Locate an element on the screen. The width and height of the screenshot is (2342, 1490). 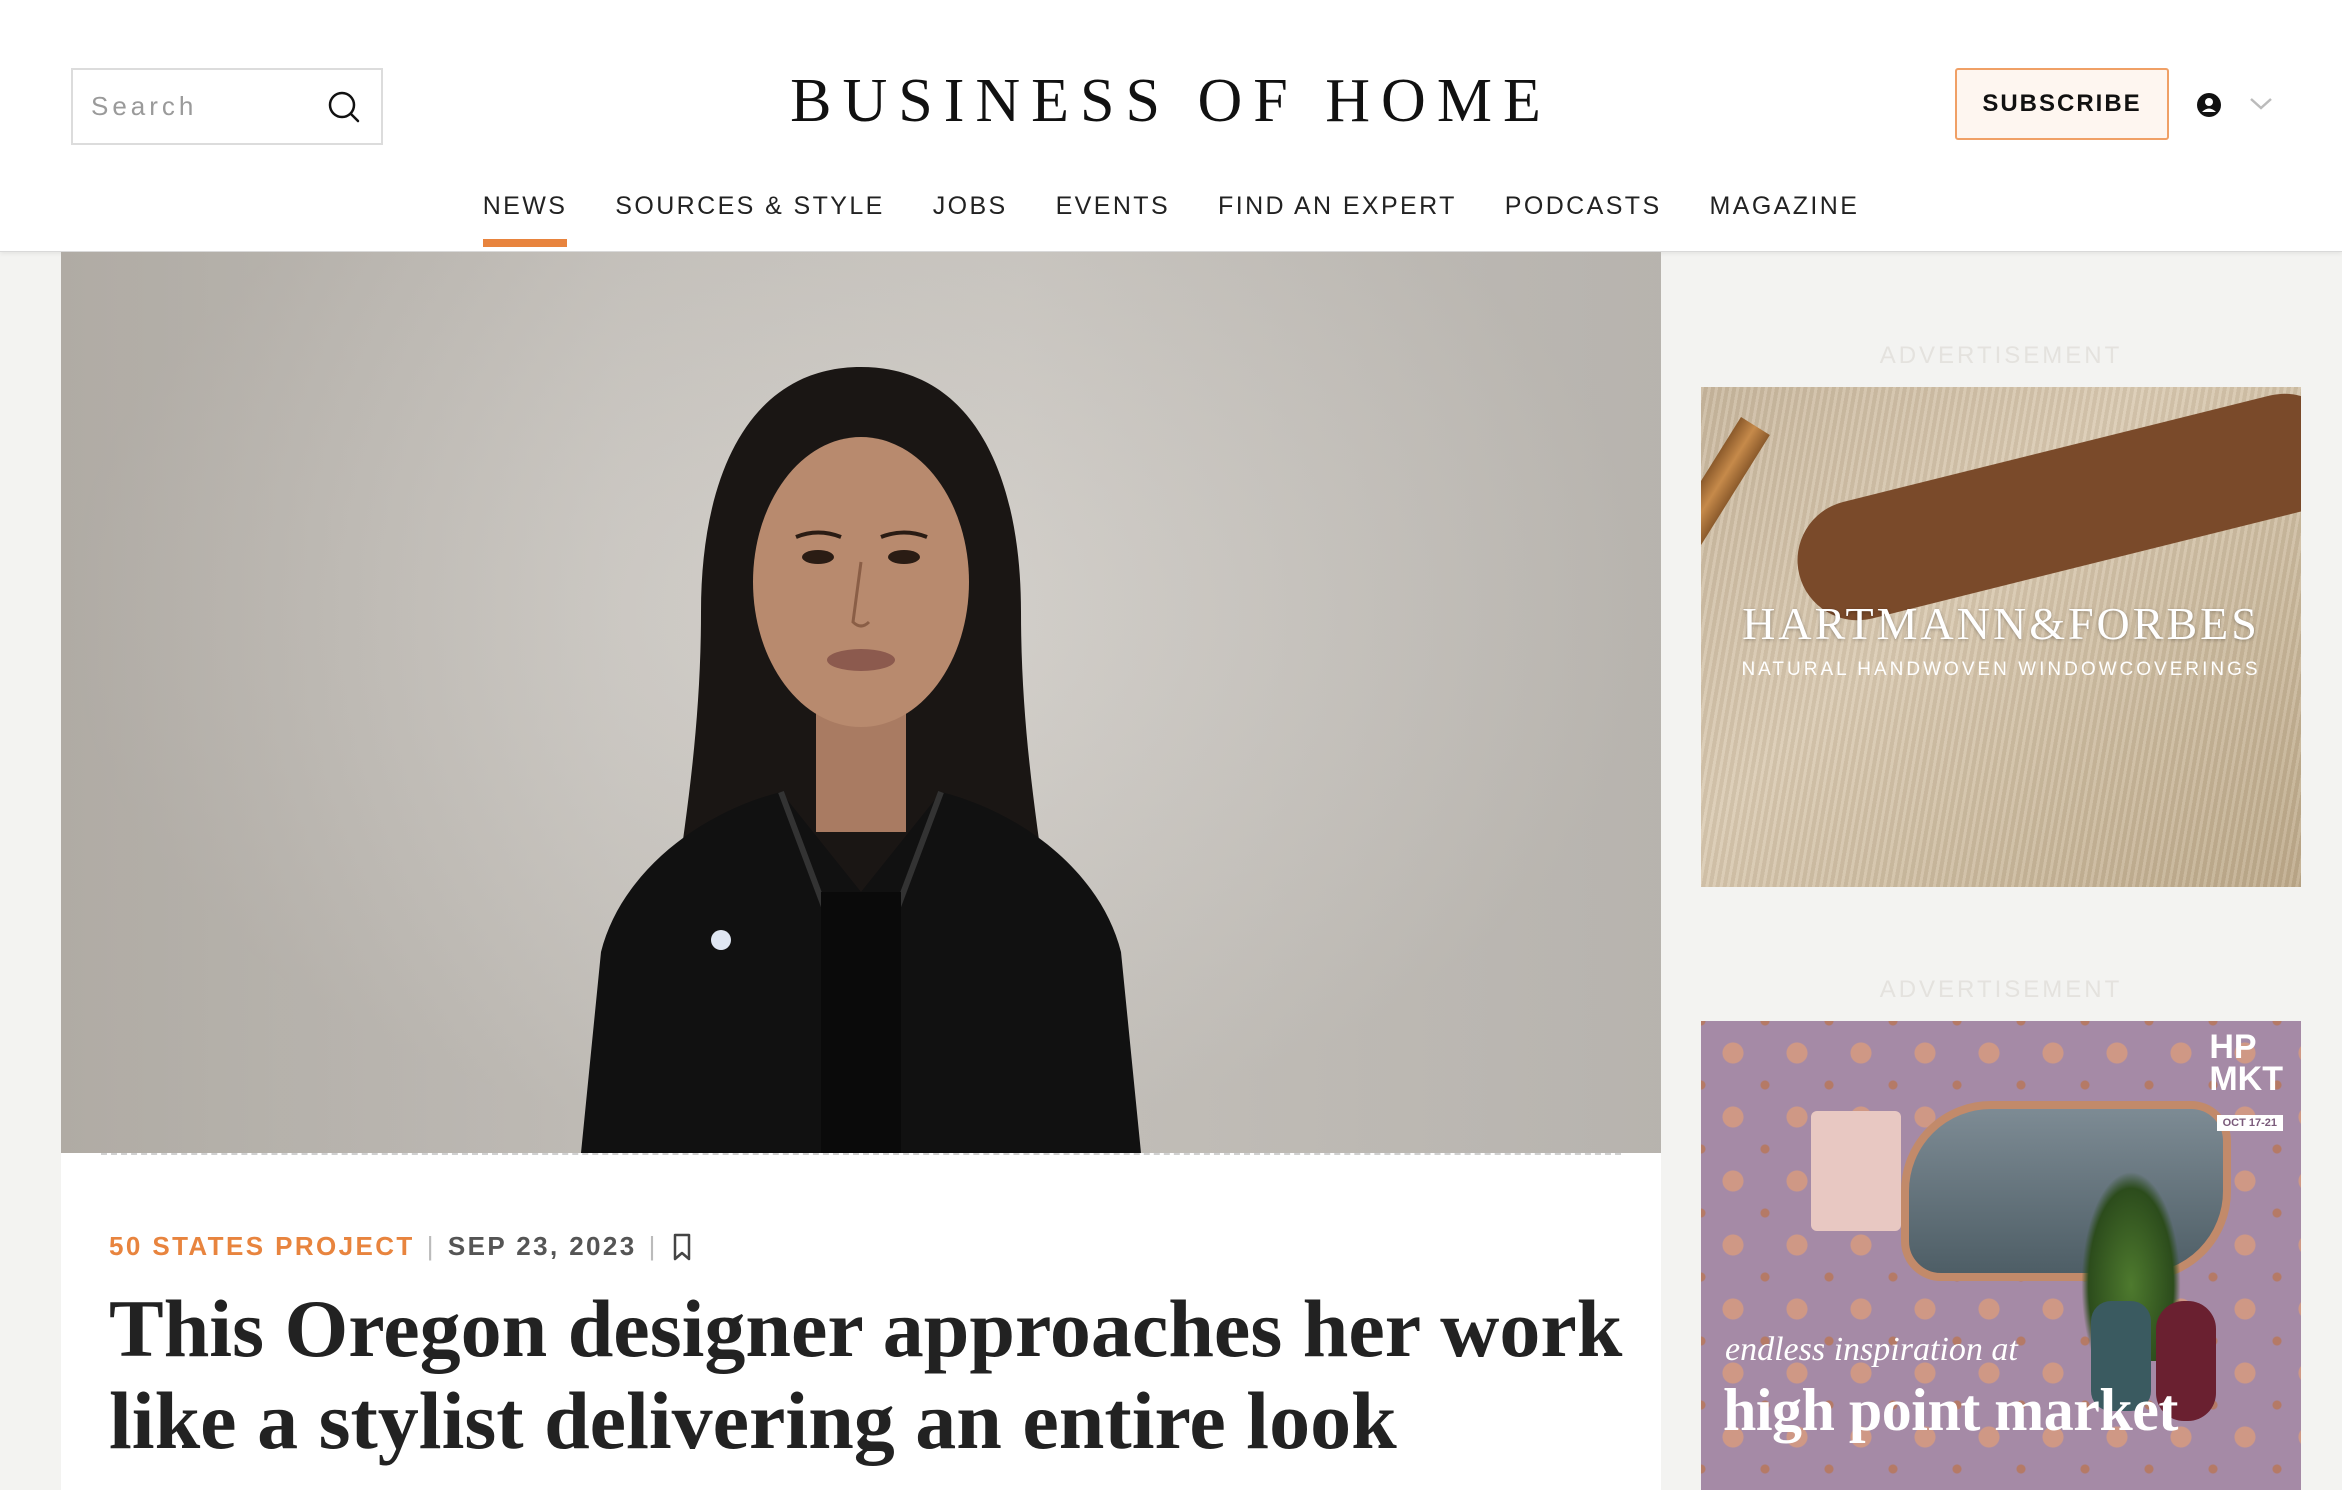
ad-brand-text: HARTMANN&FORBES is located at coordinates (2001, 623).